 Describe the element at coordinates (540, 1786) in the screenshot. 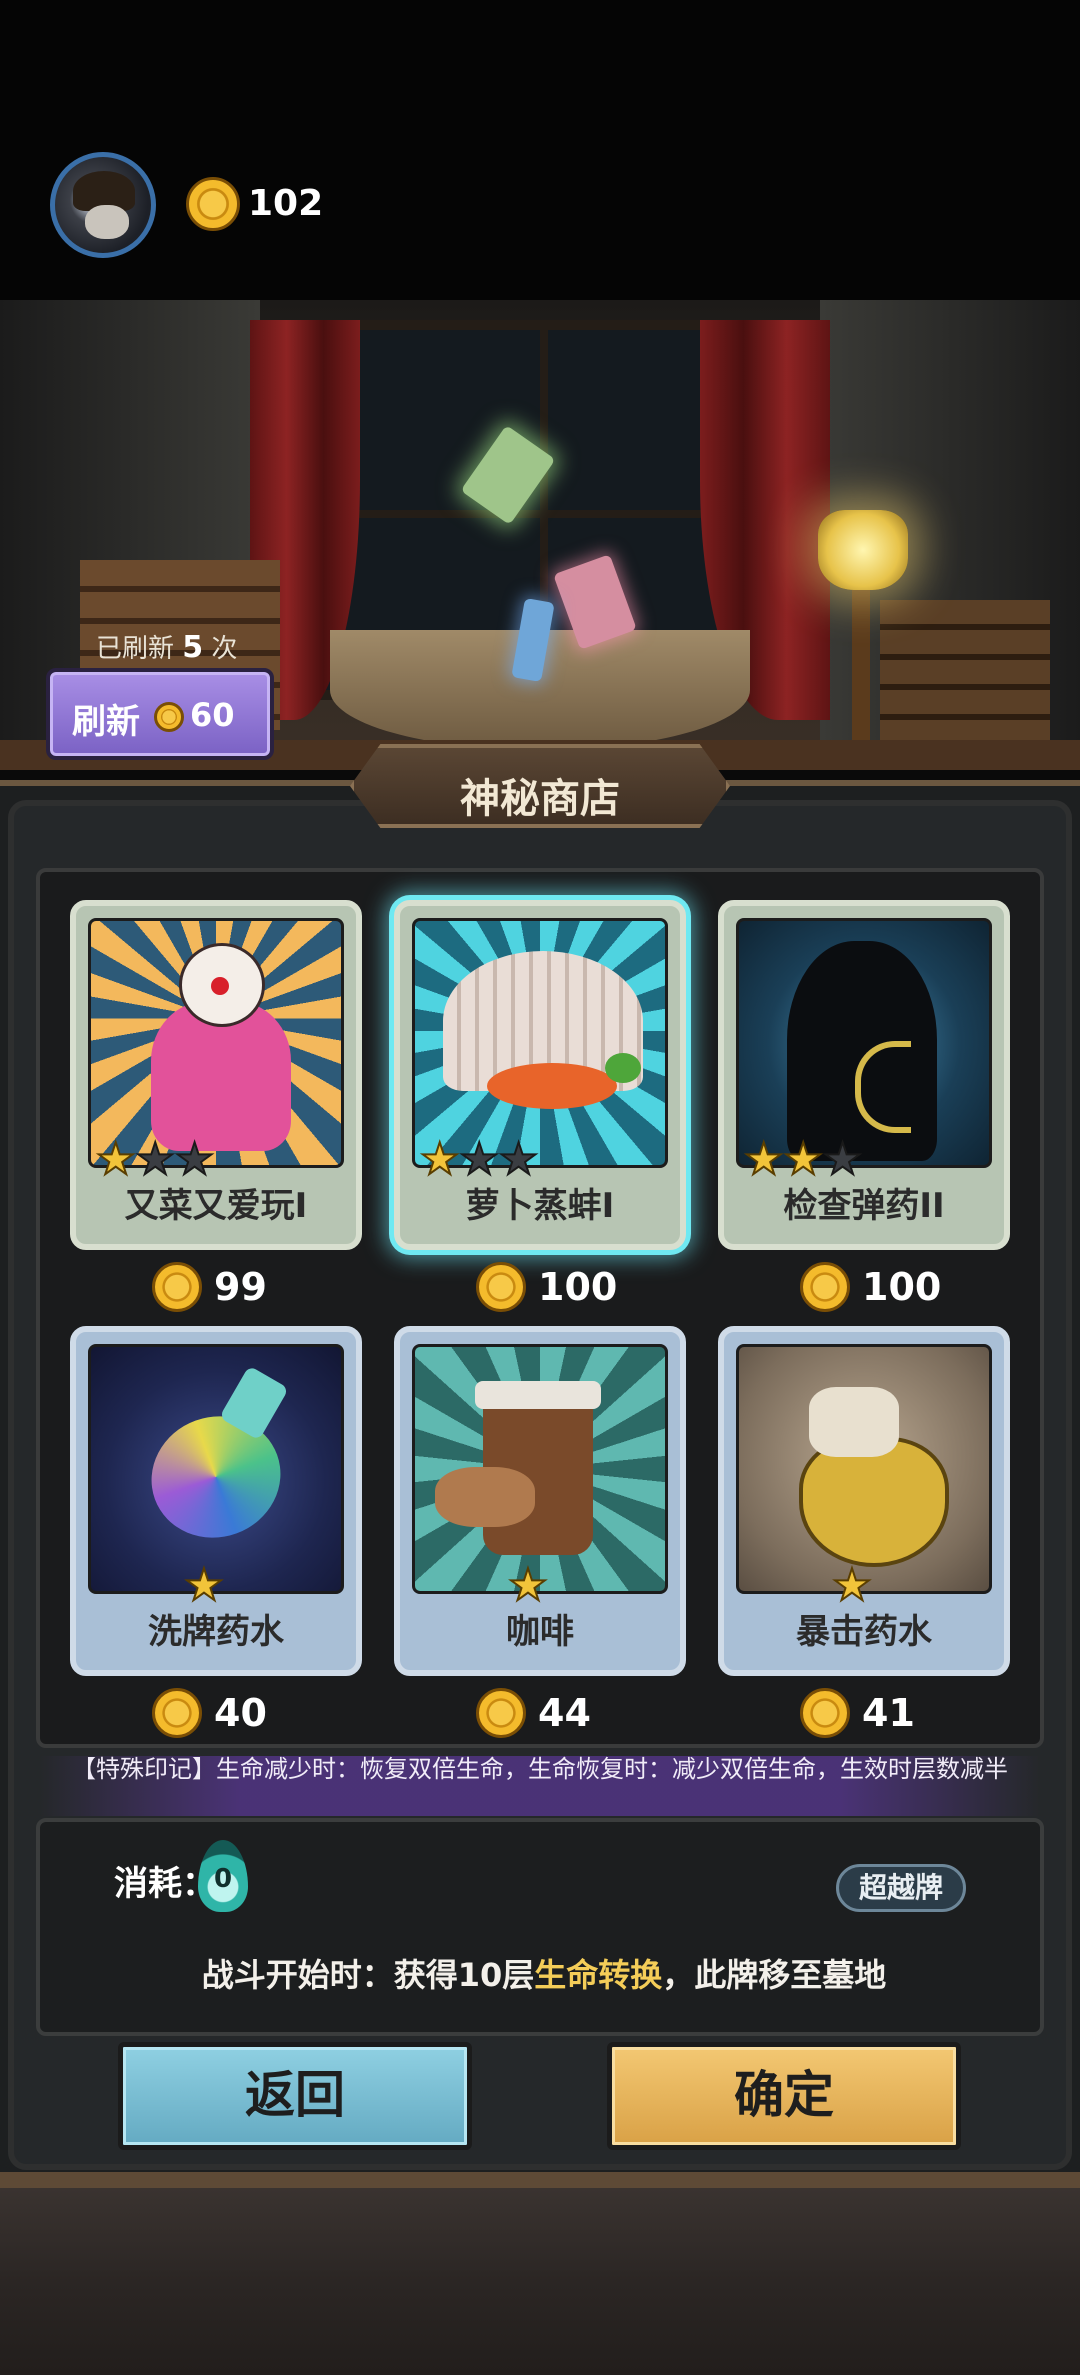

I see `special-mark-text: 【特殊印记】生命减少时：恢复双倍生命，生命恢复时：减少双倍生命，生效时层数减半` at that location.